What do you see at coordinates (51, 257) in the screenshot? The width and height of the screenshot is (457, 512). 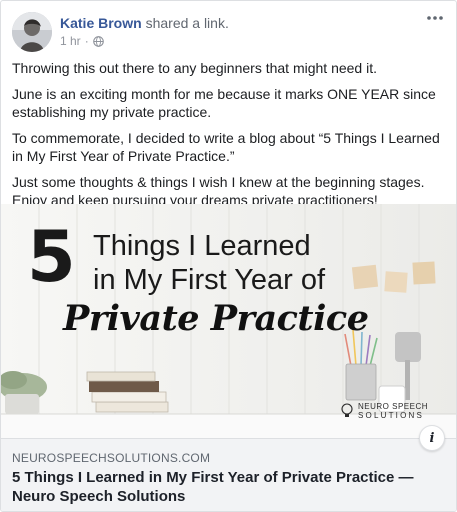 I see `image-heading-number: 5` at bounding box center [51, 257].